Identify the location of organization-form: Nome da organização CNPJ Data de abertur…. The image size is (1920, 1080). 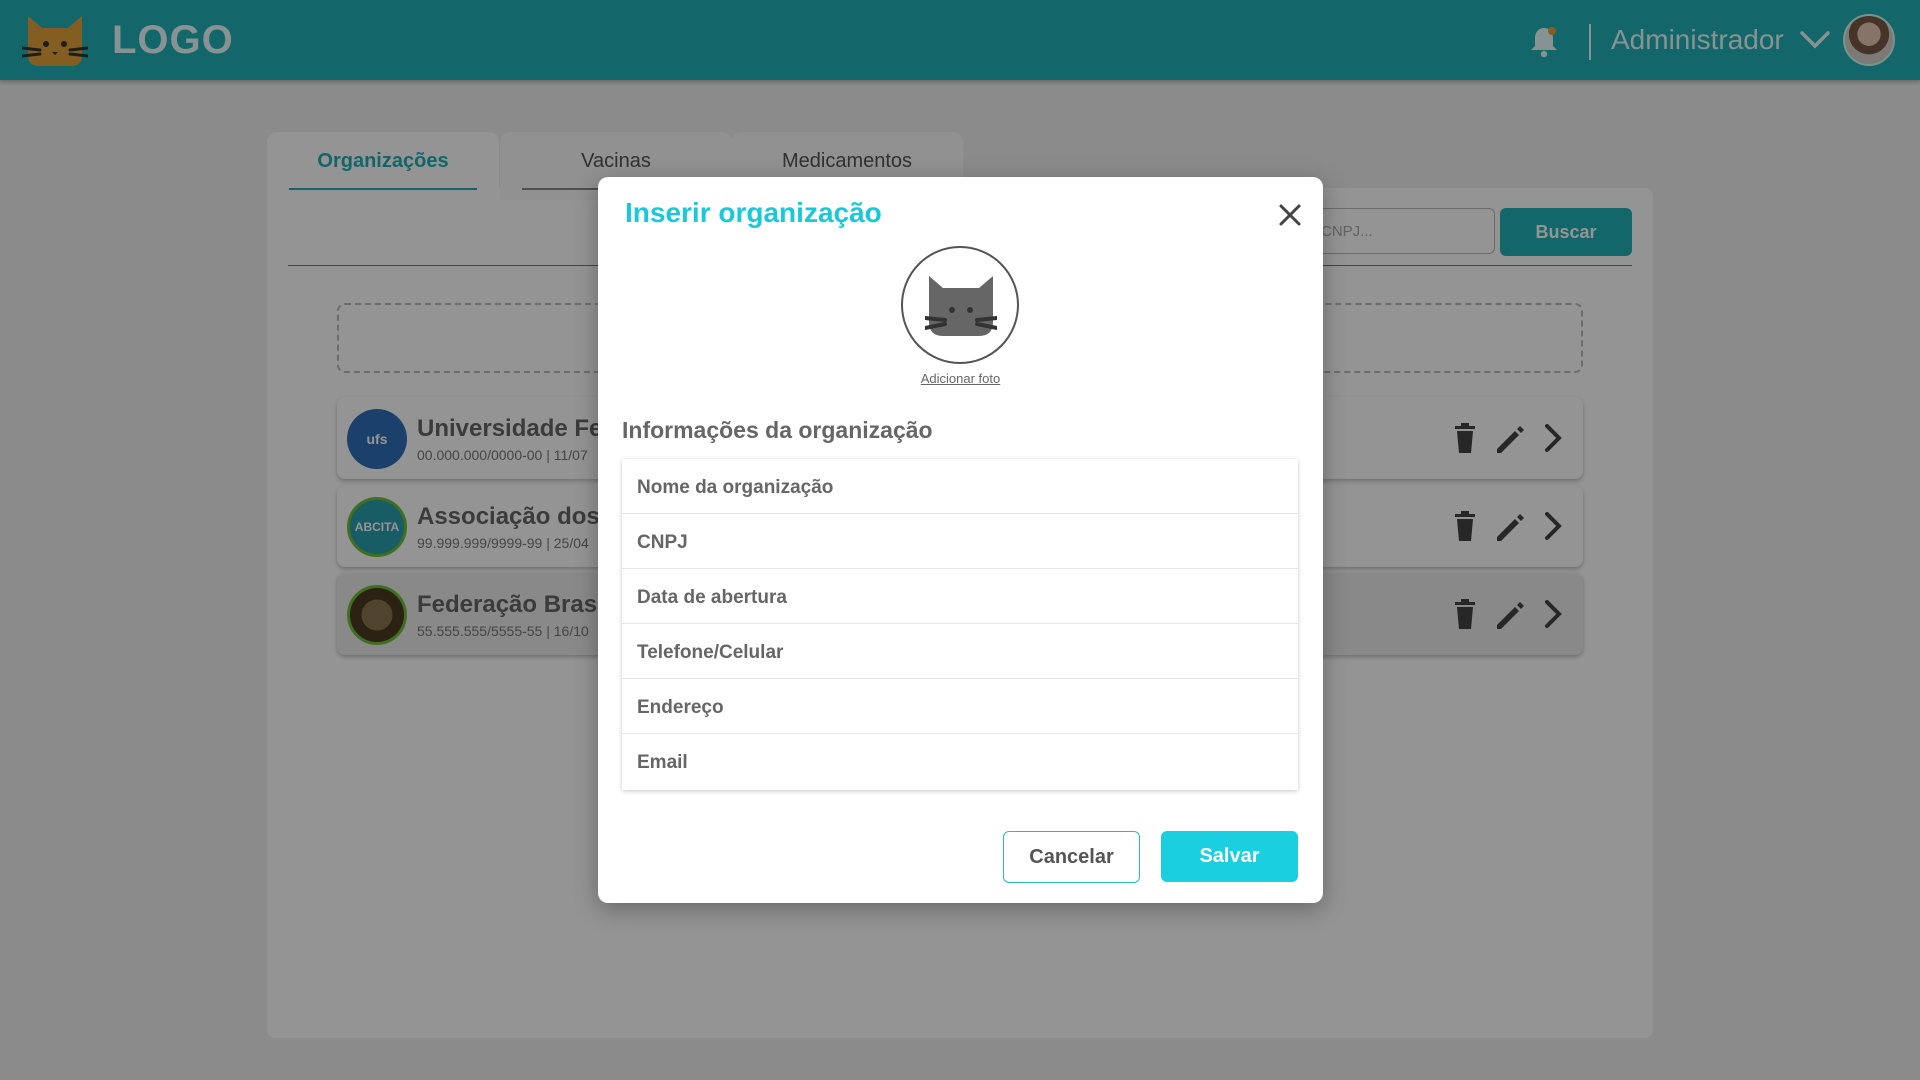
(960, 624).